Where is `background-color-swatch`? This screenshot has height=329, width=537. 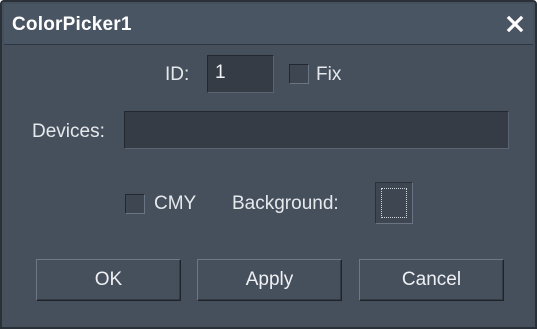 background-color-swatch is located at coordinates (394, 203).